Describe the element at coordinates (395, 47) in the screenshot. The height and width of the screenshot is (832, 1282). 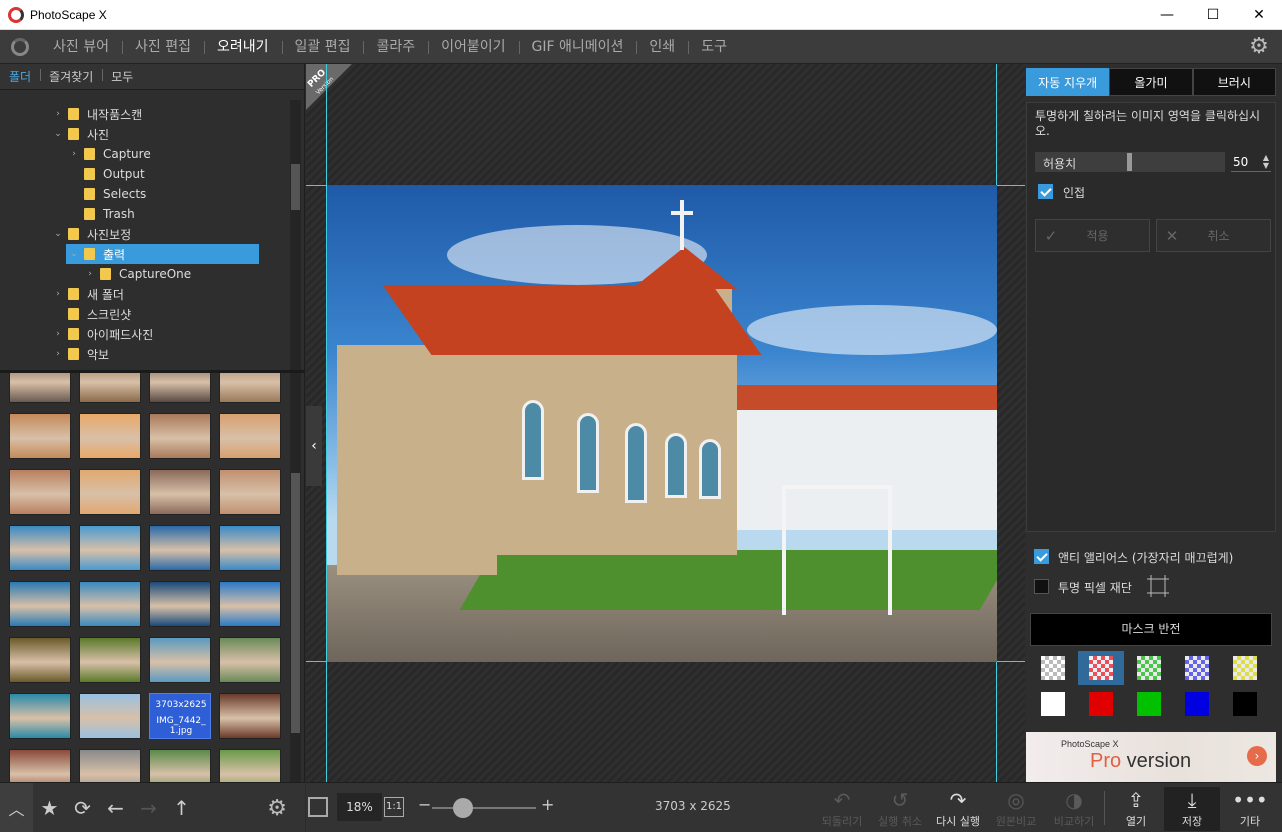
I see `menu-item: 콜라주` at that location.